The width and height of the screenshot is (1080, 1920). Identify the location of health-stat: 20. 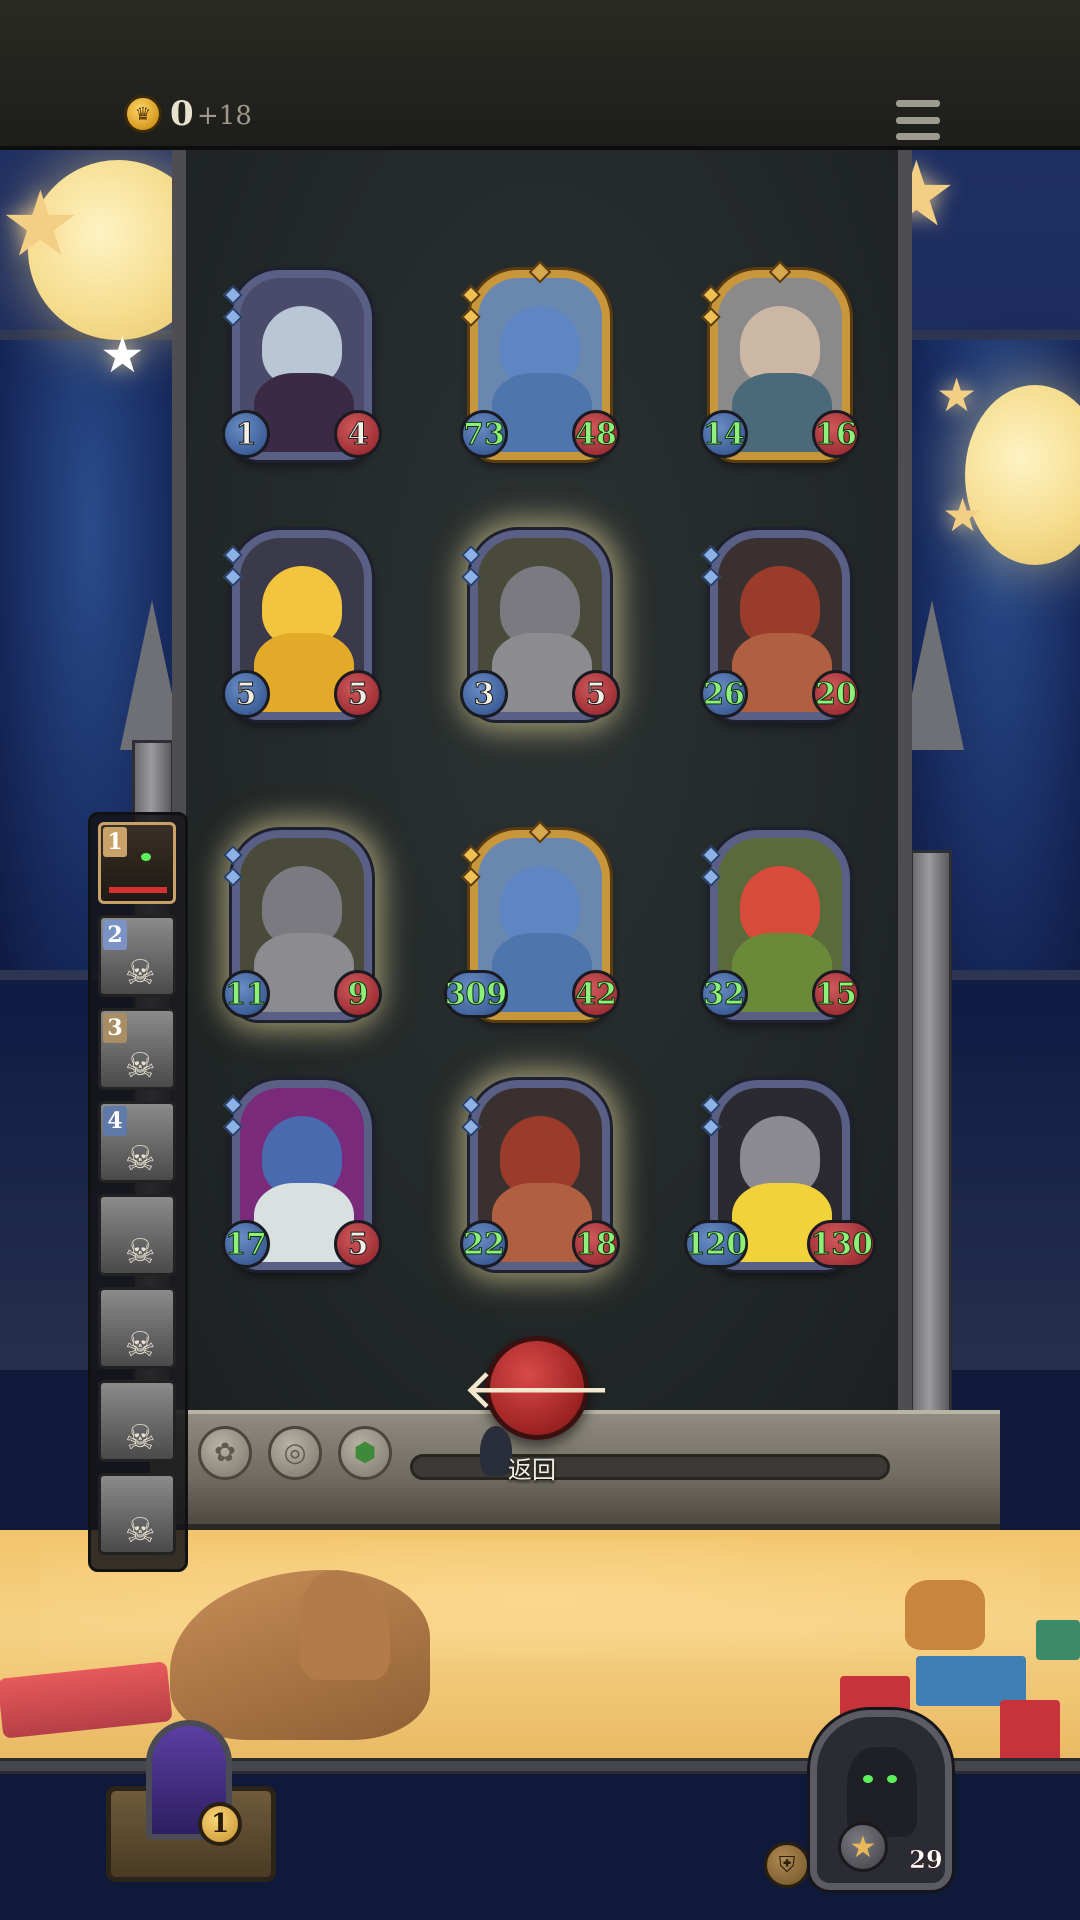
(836, 694).